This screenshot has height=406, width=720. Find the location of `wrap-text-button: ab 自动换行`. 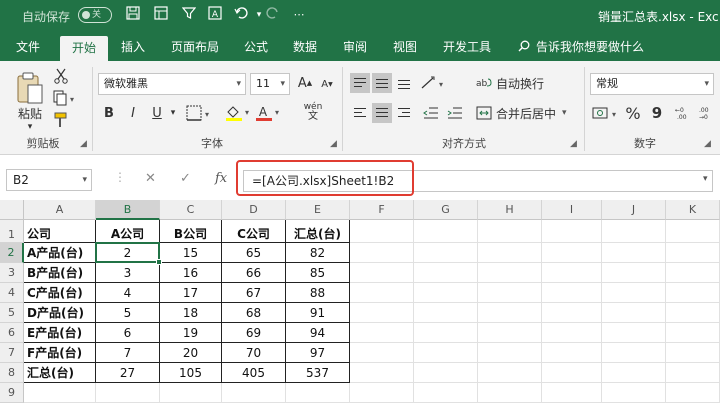

wrap-text-button: ab 自动换行 is located at coordinates (516, 83).